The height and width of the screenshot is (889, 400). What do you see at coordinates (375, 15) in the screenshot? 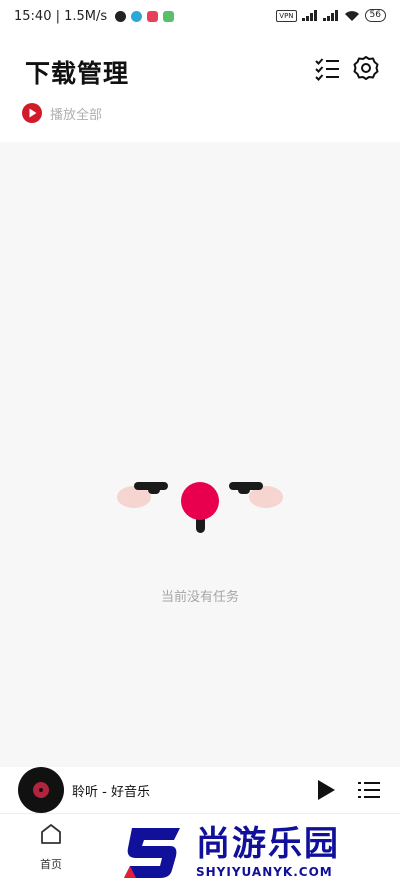
I see `battery-icon: 56` at bounding box center [375, 15].